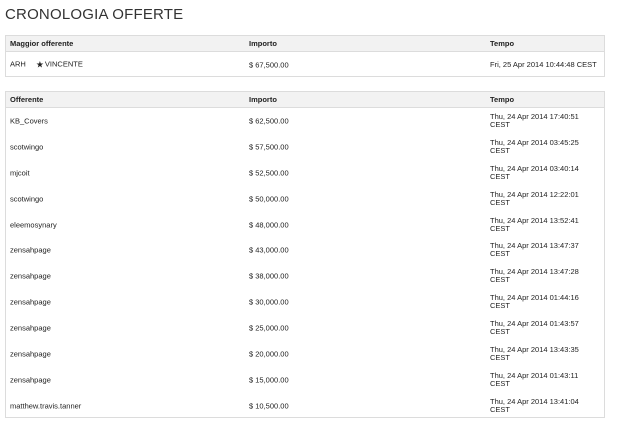 This screenshot has width=620, height=433. Describe the element at coordinates (45, 405) in the screenshot. I see `bidder-name: matthew.travis.tanner` at that location.